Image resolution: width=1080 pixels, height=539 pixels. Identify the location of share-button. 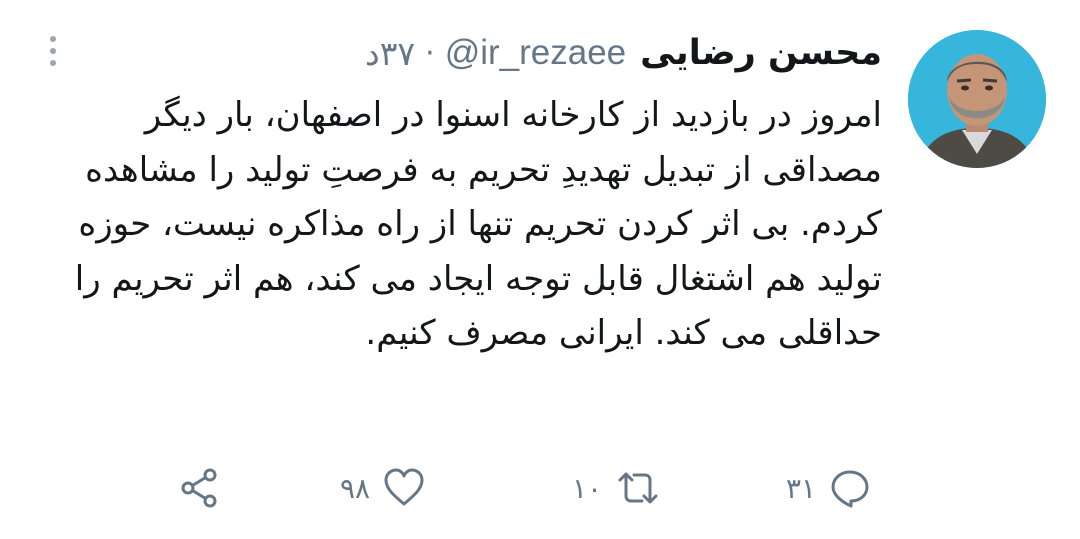
(200, 488).